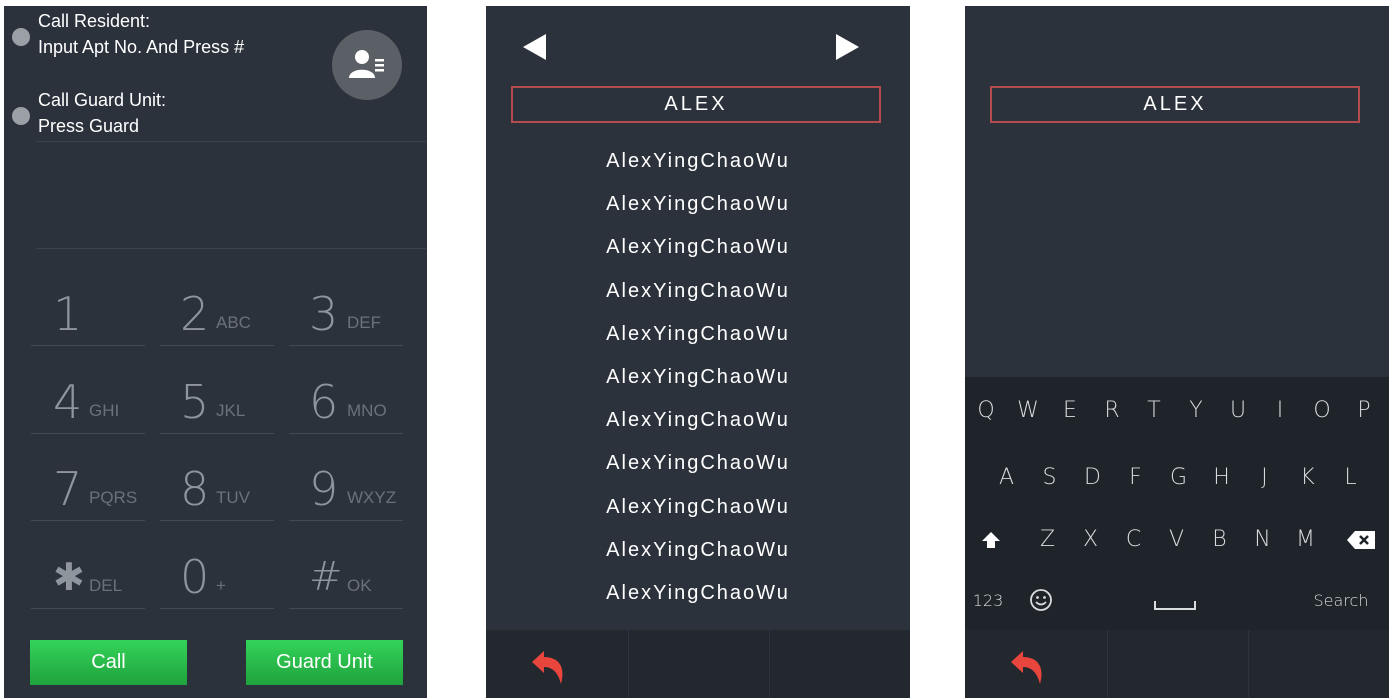  What do you see at coordinates (372, 497) in the screenshot?
I see `key-letters: WXYZ` at bounding box center [372, 497].